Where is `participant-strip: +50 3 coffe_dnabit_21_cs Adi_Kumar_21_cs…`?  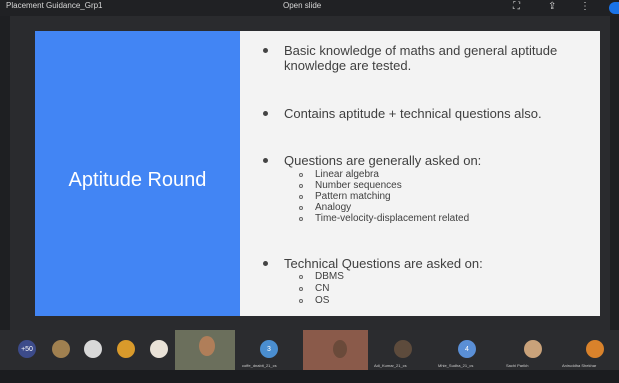 participant-strip: +50 3 coffe_dnabit_21_cs Adi_Kumar_21_cs… is located at coordinates (309, 350).